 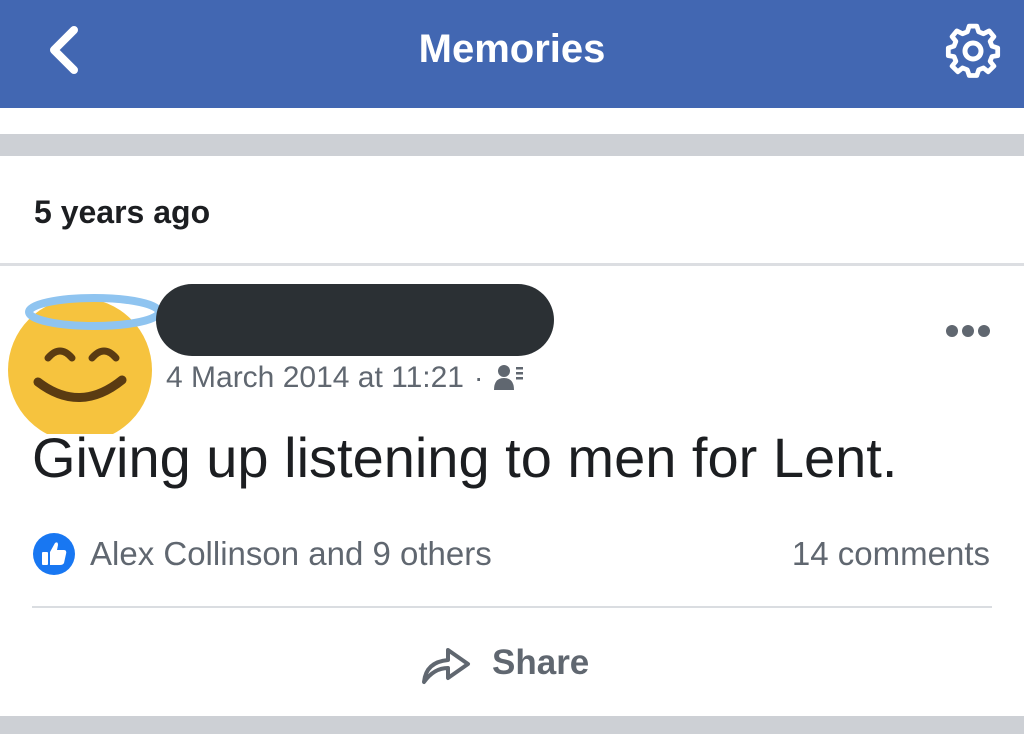 I want to click on reactions-text: Alex Collinson and 9 others, so click(x=291, y=553).